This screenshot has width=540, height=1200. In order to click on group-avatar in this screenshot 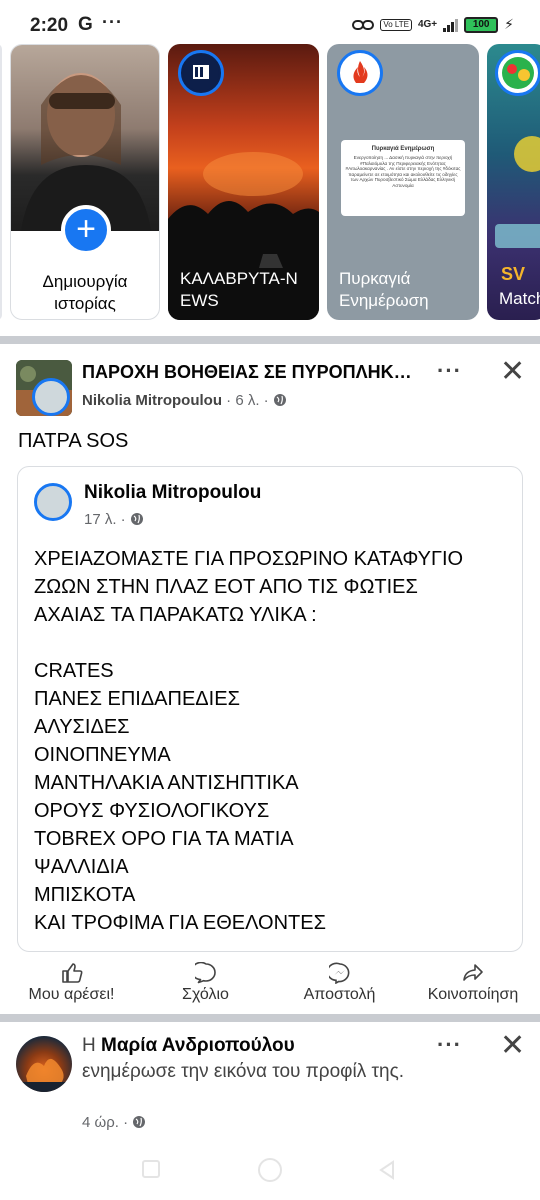, I will do `click(44, 388)`.